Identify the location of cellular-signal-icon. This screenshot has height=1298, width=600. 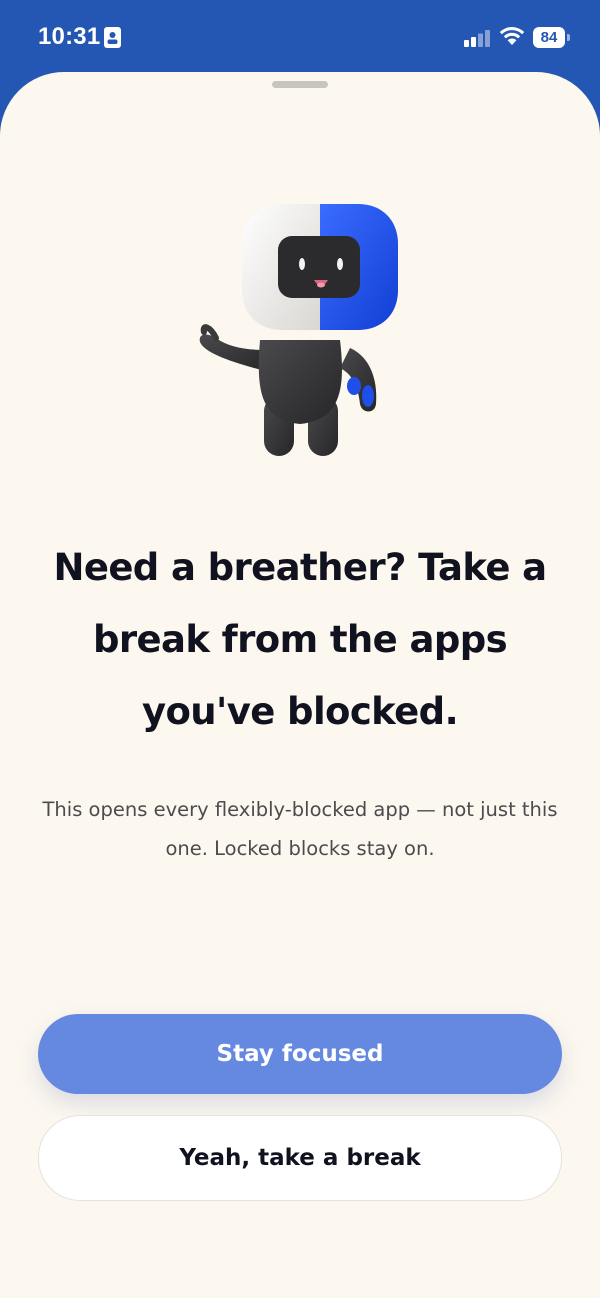
(477, 38).